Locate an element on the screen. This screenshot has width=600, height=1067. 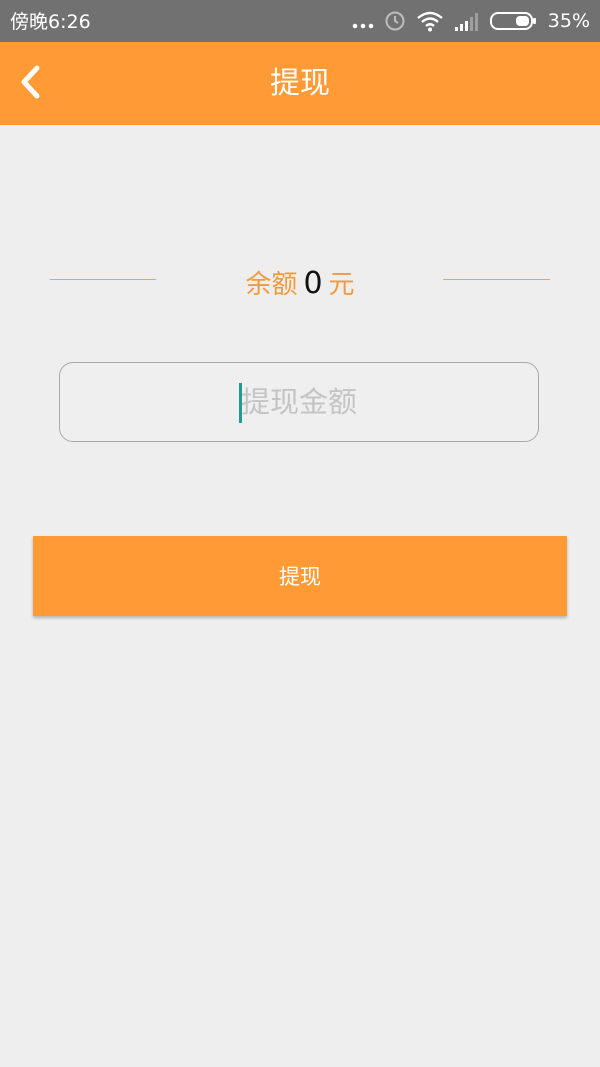
withdraw-button: 提现 is located at coordinates (300, 576).